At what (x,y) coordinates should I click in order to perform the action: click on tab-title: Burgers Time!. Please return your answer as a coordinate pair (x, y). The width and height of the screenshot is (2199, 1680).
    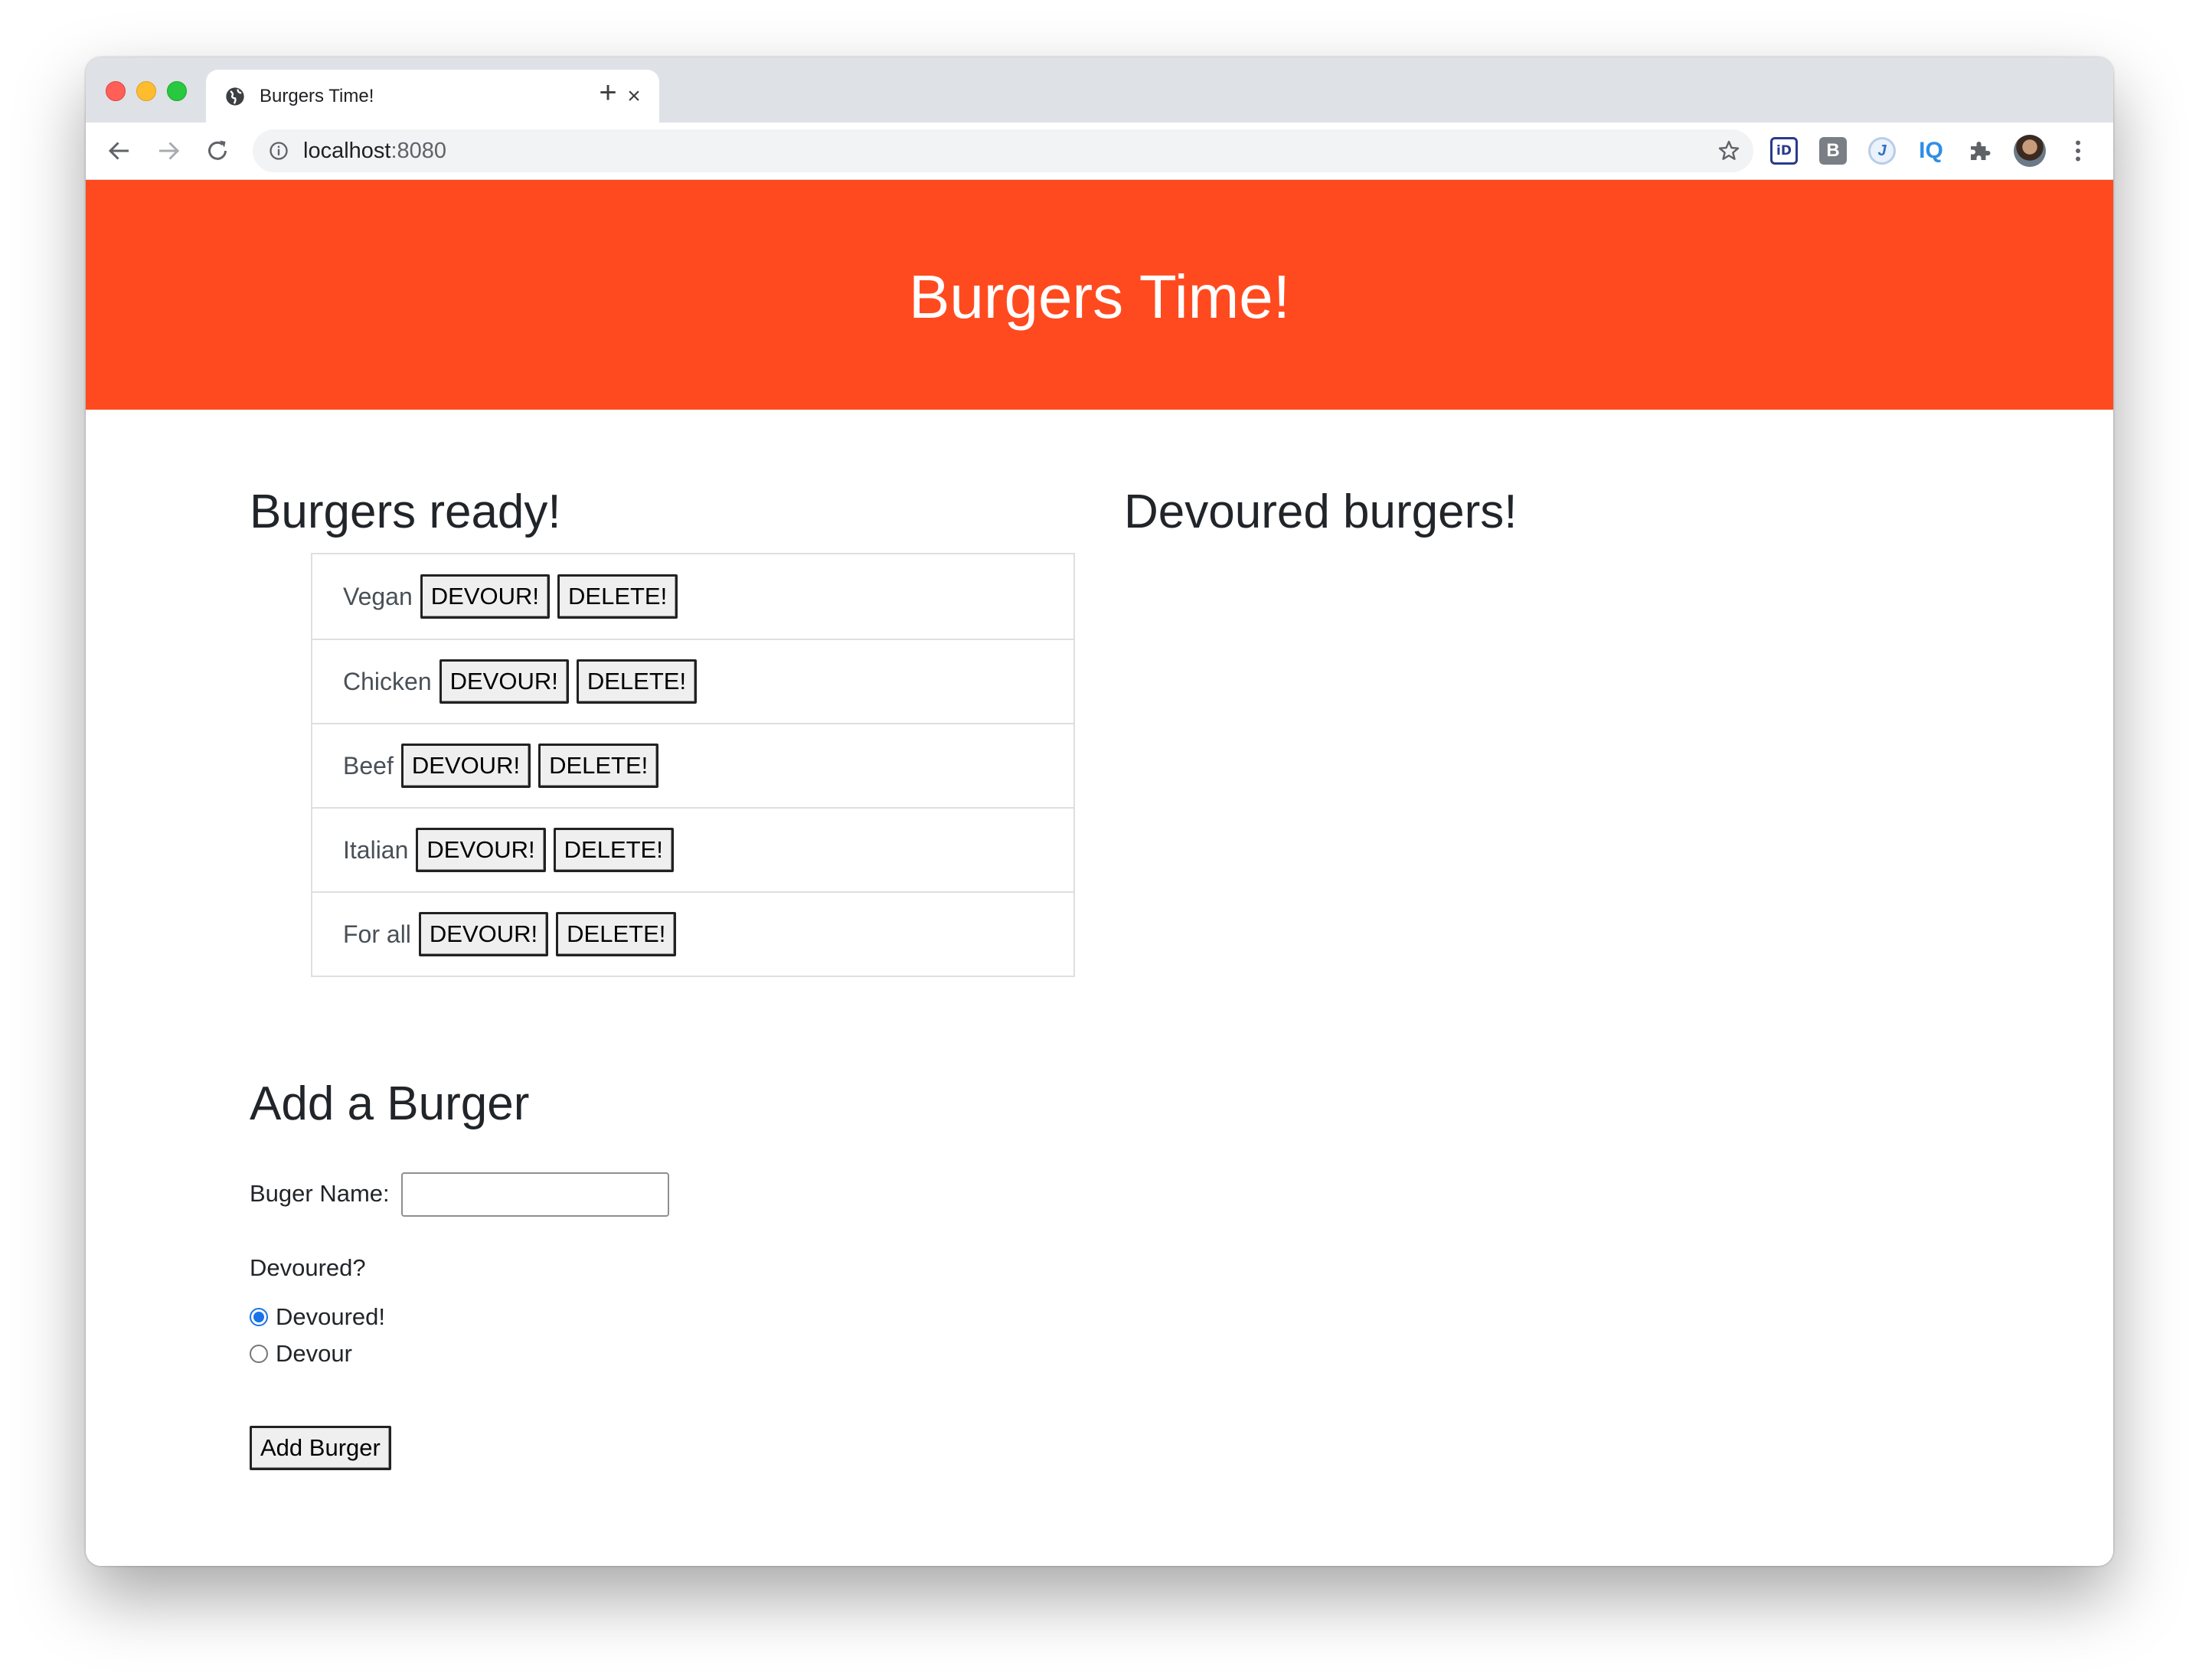
    Looking at the image, I should click on (317, 96).